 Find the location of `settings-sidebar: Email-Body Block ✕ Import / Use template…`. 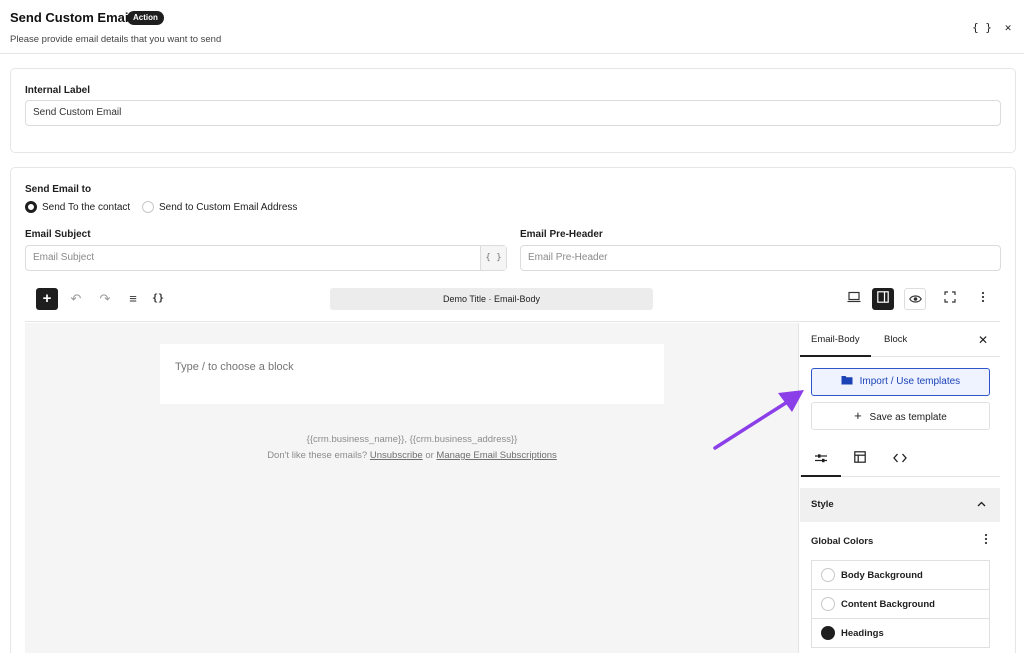

settings-sidebar: Email-Body Block ✕ Import / Use template… is located at coordinates (900, 488).